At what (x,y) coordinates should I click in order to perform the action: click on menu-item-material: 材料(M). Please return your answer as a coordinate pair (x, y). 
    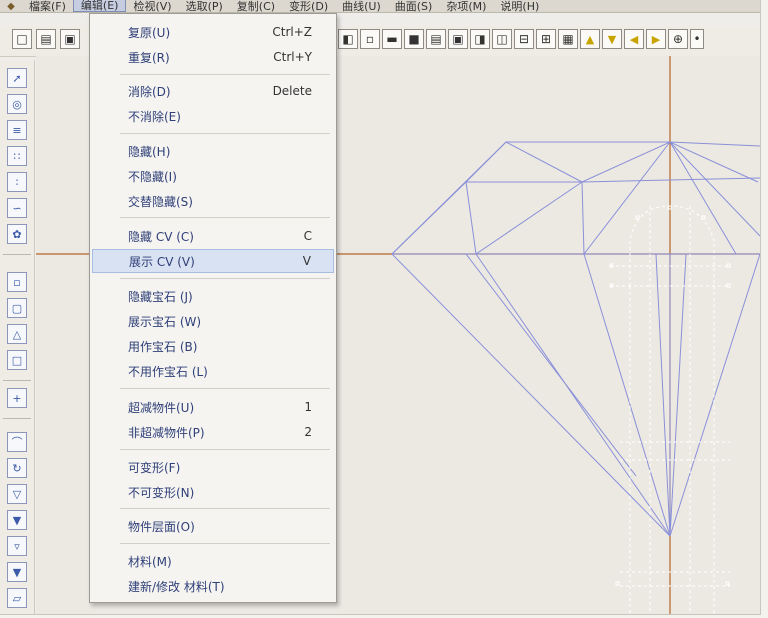
    Looking at the image, I should click on (213, 561).